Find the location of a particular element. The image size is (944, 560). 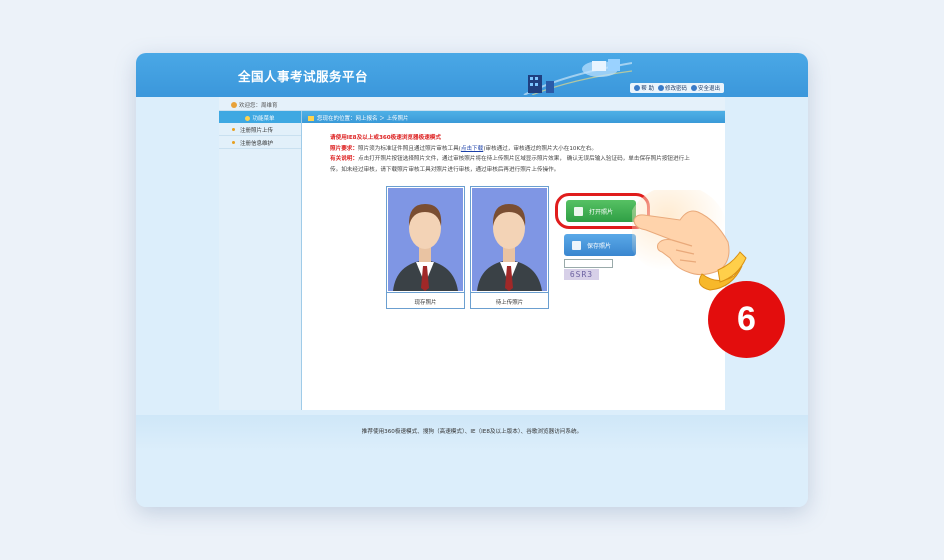

header-decoration-graphic is located at coordinates (577, 77).